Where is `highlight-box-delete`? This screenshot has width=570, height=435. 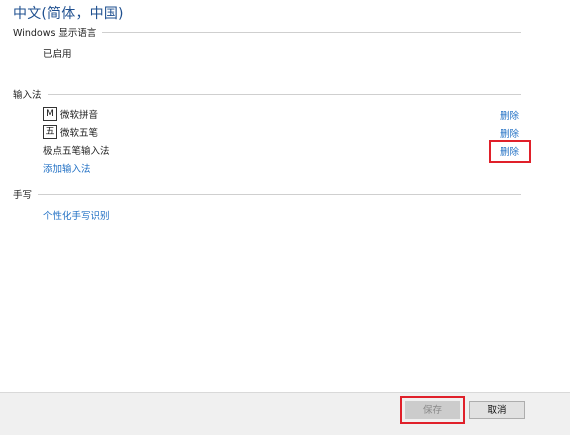
highlight-box-delete is located at coordinates (510, 151).